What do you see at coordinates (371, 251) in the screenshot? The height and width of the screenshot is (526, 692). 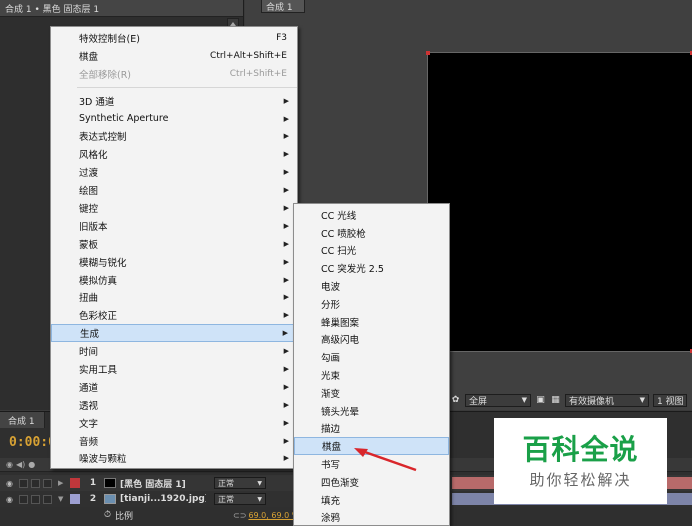 I see `submenu-item: CC 扫光` at bounding box center [371, 251].